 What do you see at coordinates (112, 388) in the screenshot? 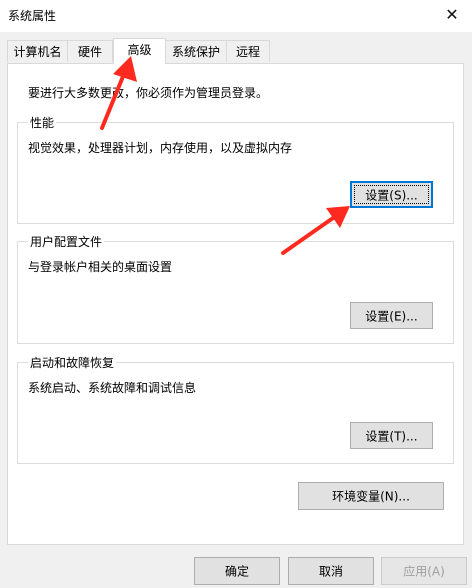
I see `startup-recovery-description: 系统启动、系统故障和调试信息` at bounding box center [112, 388].